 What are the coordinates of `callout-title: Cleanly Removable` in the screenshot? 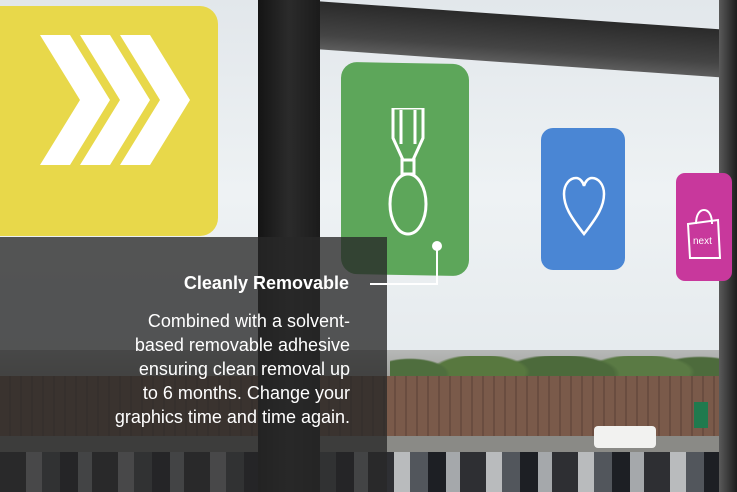 It's located at (266, 283).